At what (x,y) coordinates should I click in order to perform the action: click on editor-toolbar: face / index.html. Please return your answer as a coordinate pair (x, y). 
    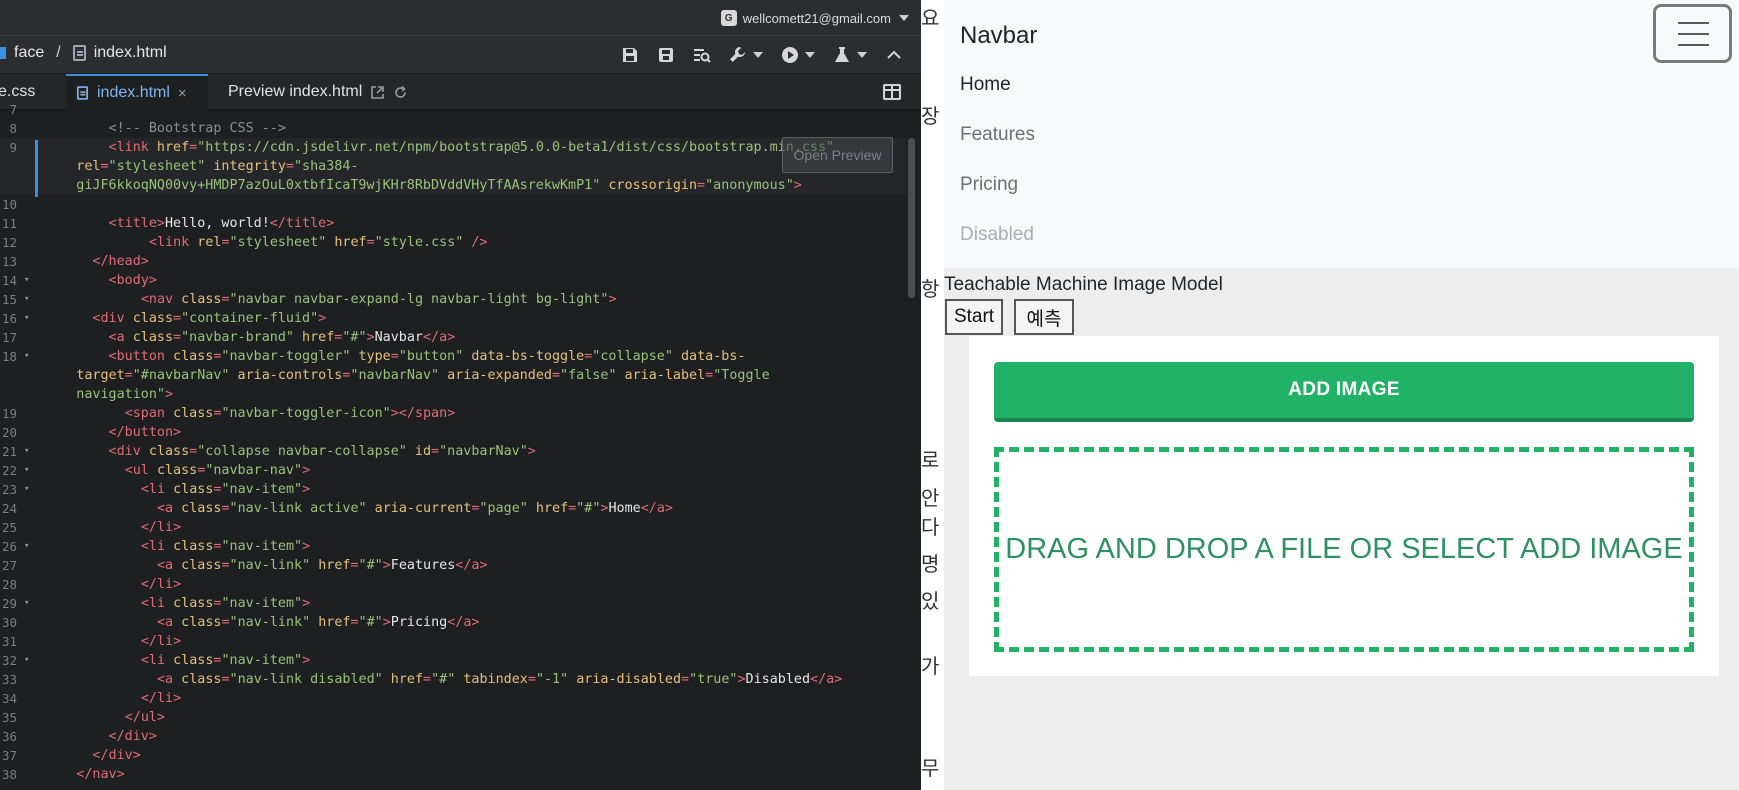
    Looking at the image, I should click on (460, 55).